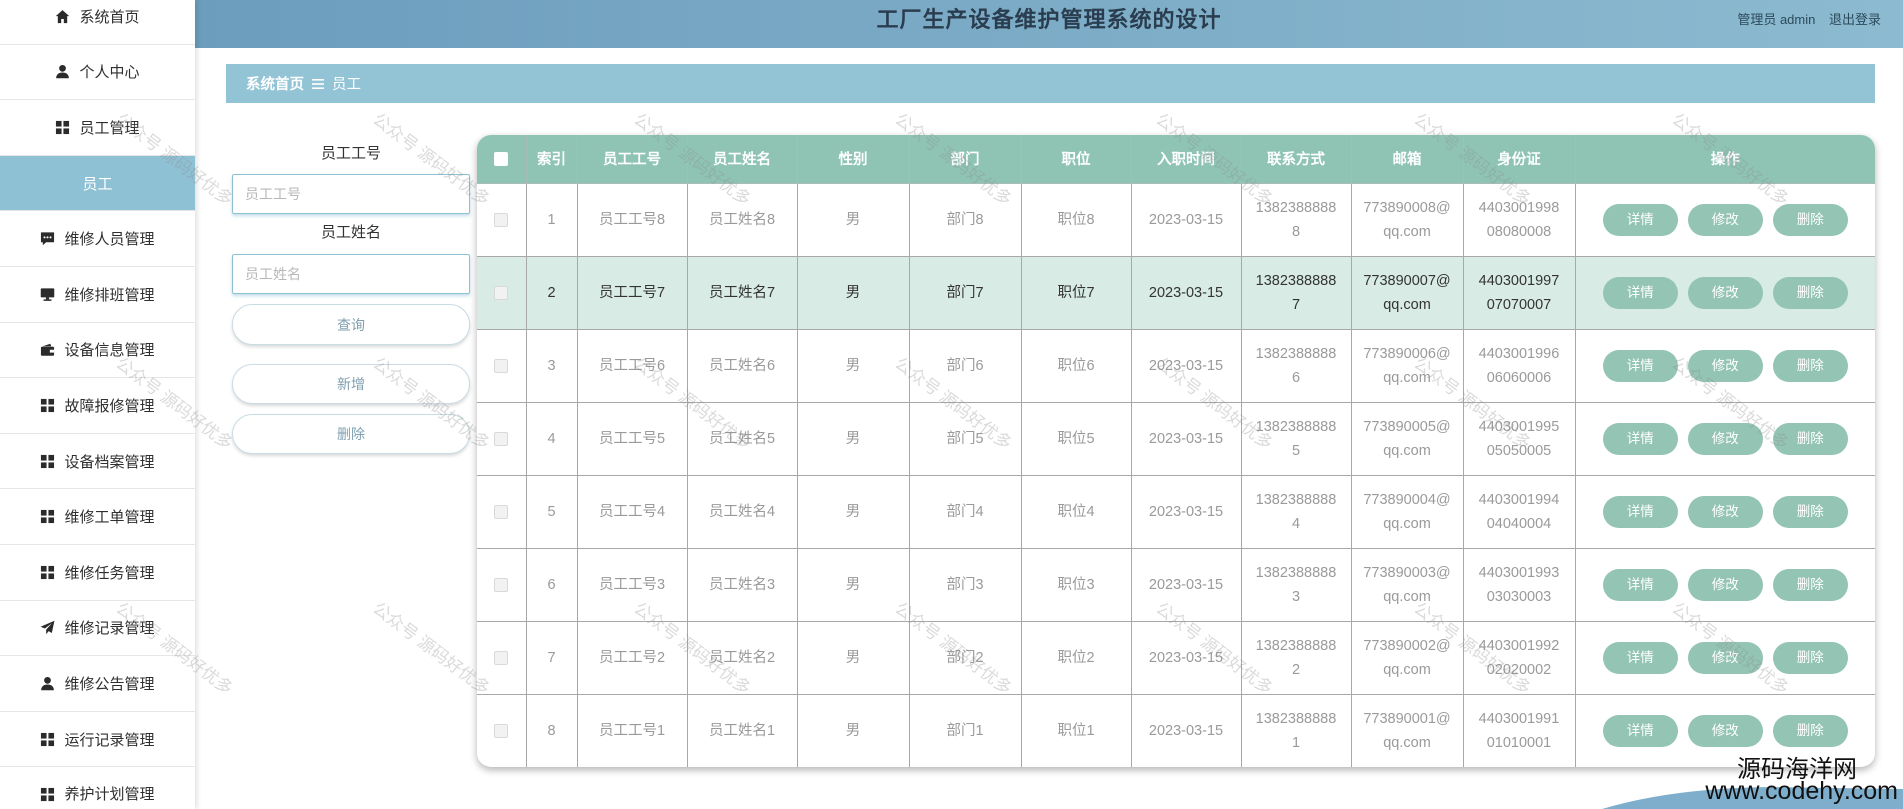  Describe the element at coordinates (97, 73) in the screenshot. I see `sidebar-item-profile: 个人中心` at that location.